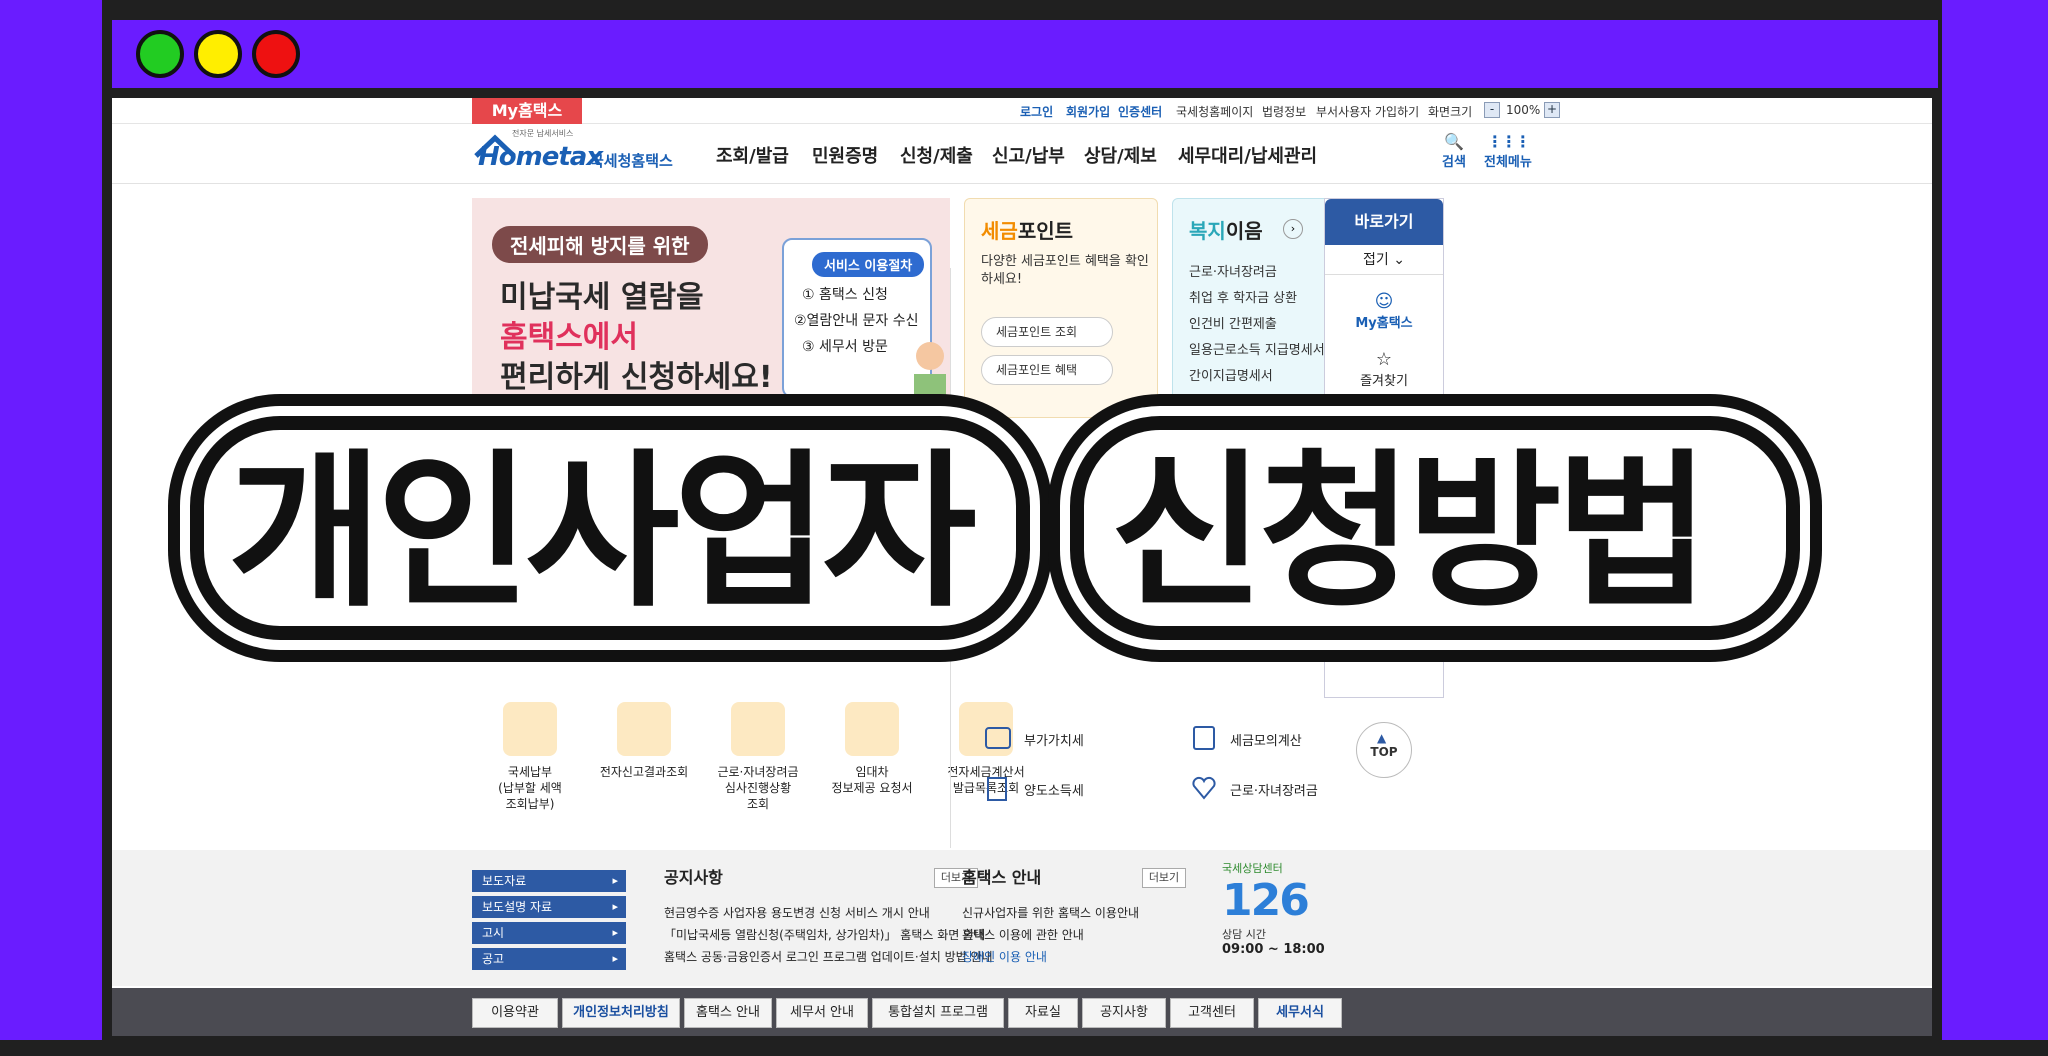 This screenshot has width=2048, height=1056. Describe the element at coordinates (1384, 369) in the screenshot. I see `quick-favorites: ☆ 즐겨찾기` at that location.